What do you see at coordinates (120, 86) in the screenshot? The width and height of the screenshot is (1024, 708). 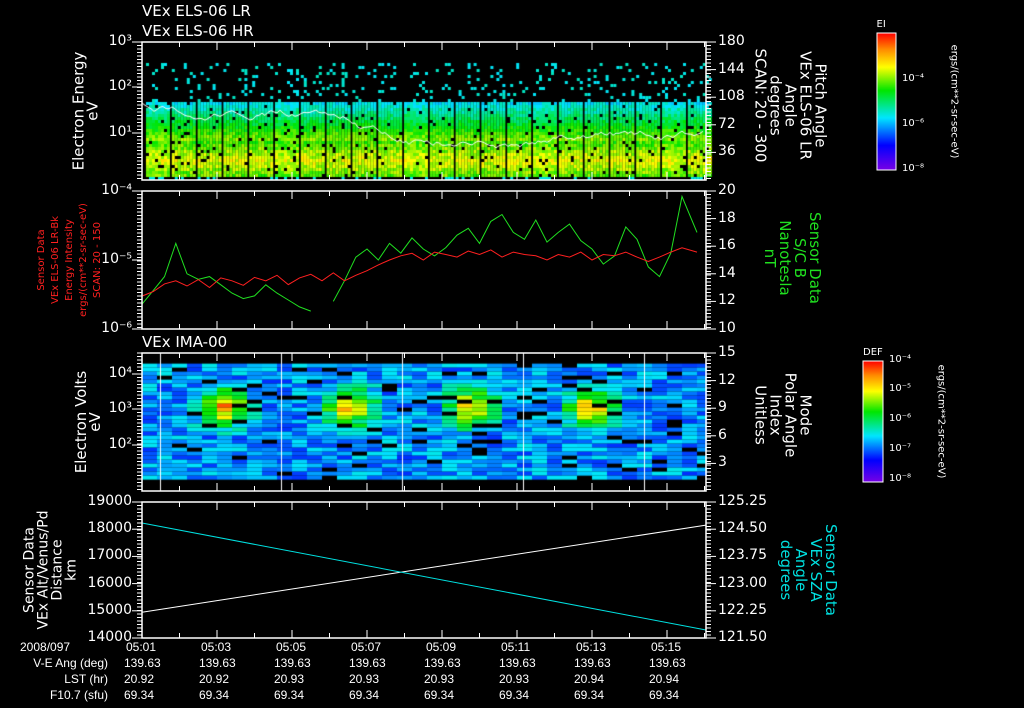 I see `energy-tick-label: 10²` at bounding box center [120, 86].